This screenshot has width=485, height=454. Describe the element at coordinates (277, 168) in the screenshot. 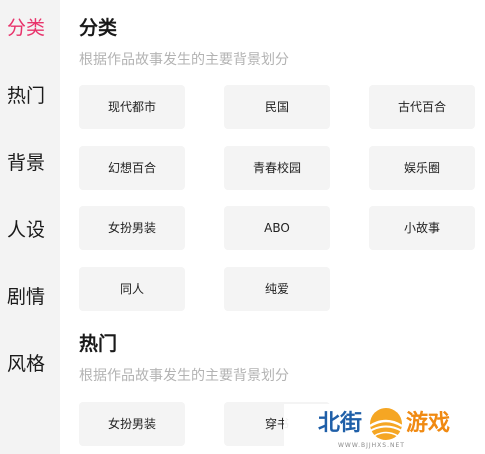

I see `tag-youth-campus: 青春校园` at that location.